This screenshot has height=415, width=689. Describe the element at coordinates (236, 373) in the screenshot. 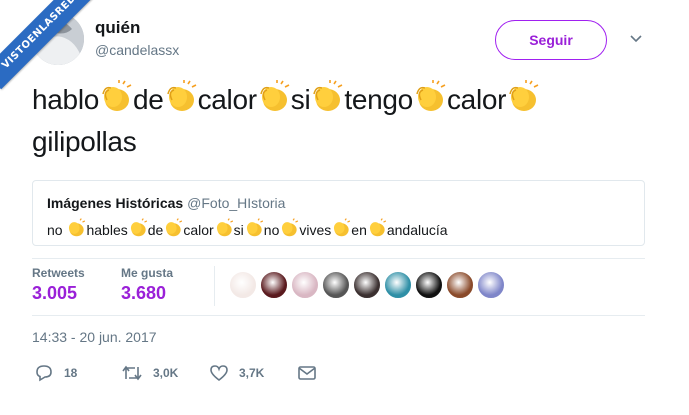

I see `like-button: 3,7K` at that location.